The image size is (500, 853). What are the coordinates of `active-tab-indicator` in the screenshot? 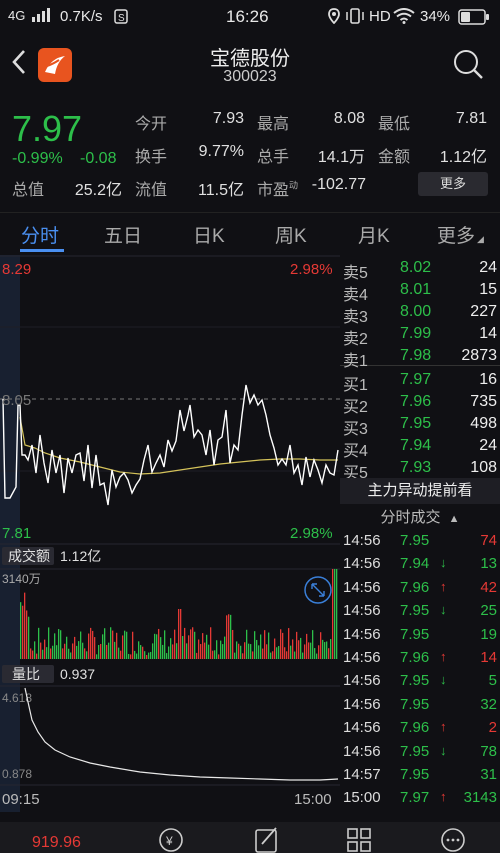 It's located at (42, 250).